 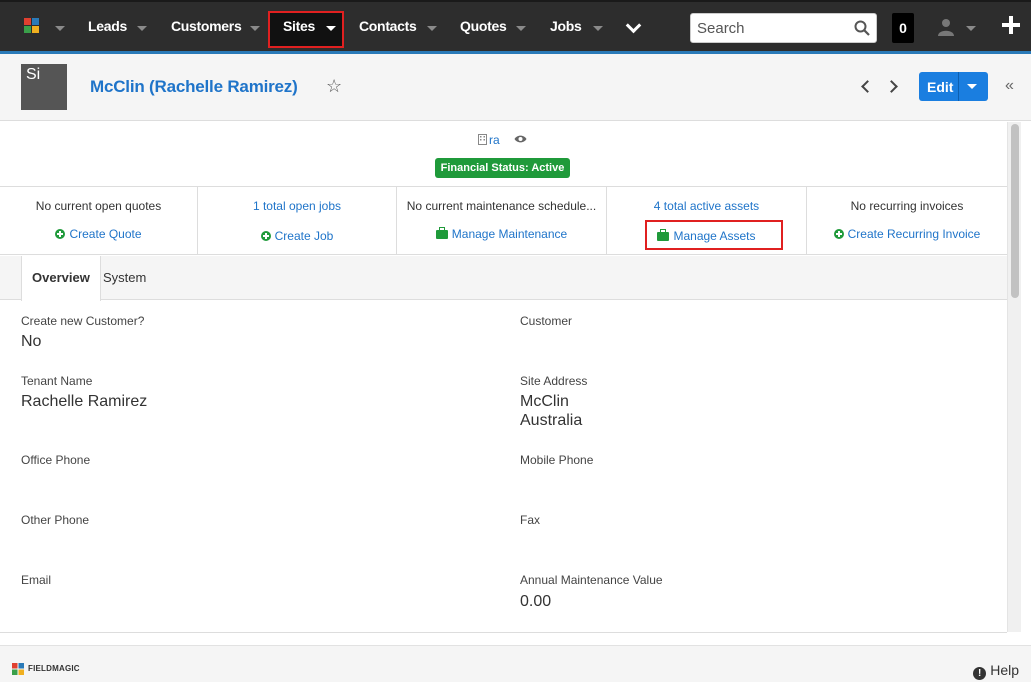 What do you see at coordinates (515, 663) in the screenshot?
I see `footer: FIELDMAGIC ! Help` at bounding box center [515, 663].